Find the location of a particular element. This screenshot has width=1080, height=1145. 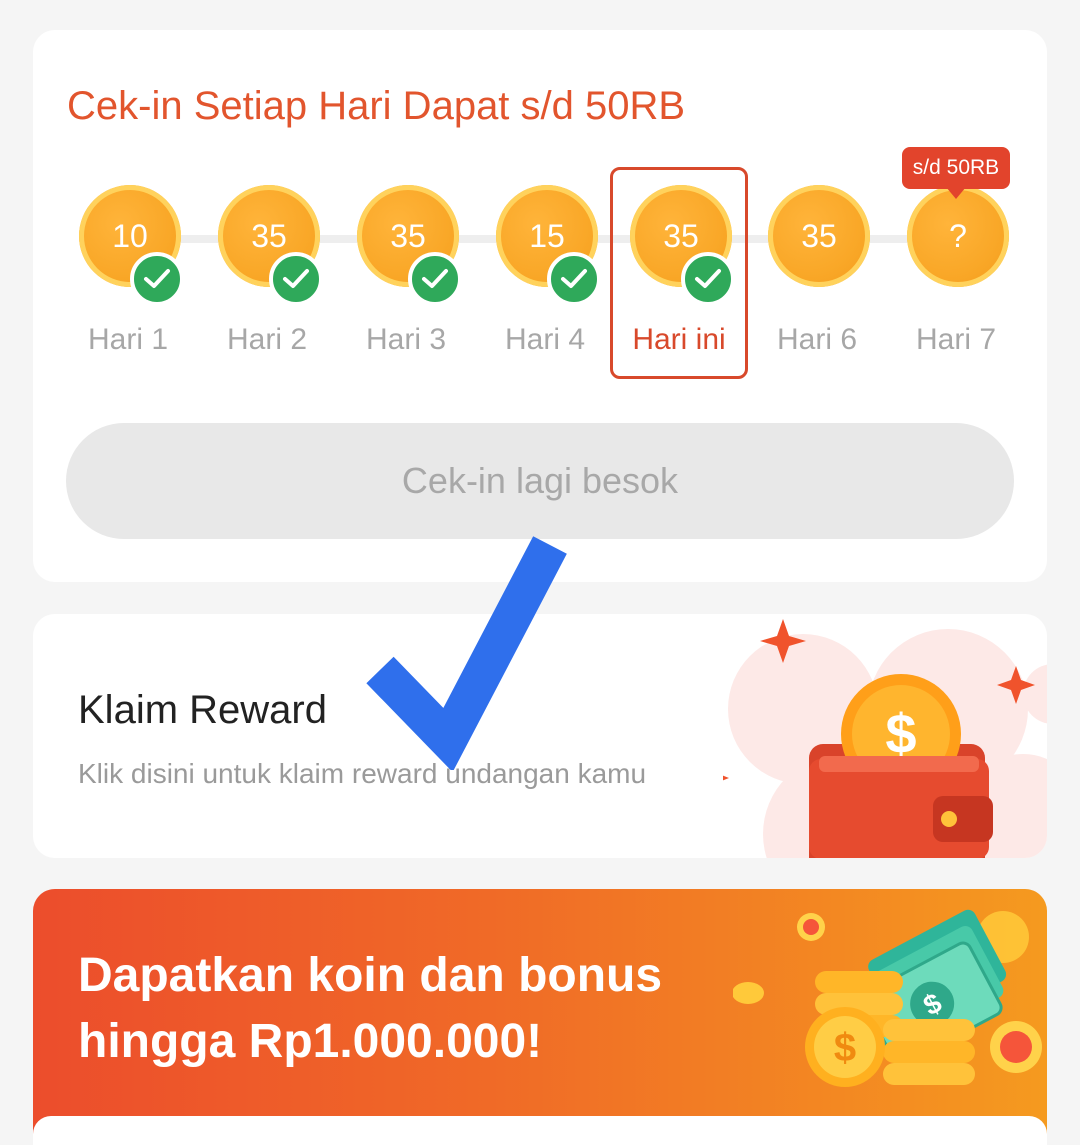

day-7: ? Hari 7 is located at coordinates (956, 285).